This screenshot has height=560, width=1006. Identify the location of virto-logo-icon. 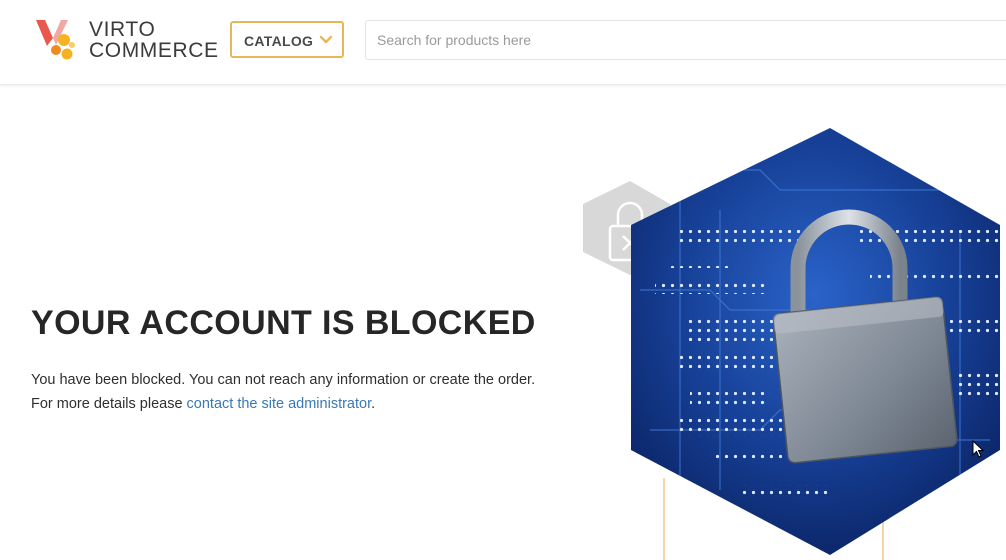
(55, 40).